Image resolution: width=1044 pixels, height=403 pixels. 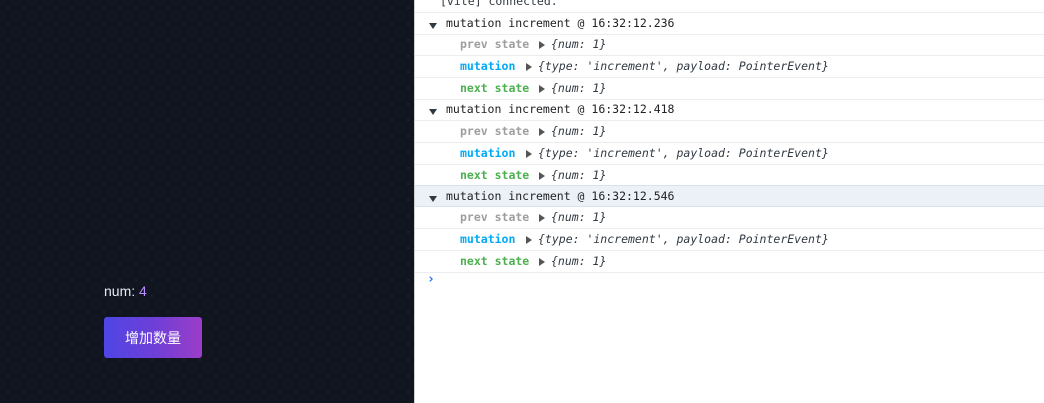 I want to click on group-title: mutation increment @ 16:32:12.236, so click(x=560, y=23).